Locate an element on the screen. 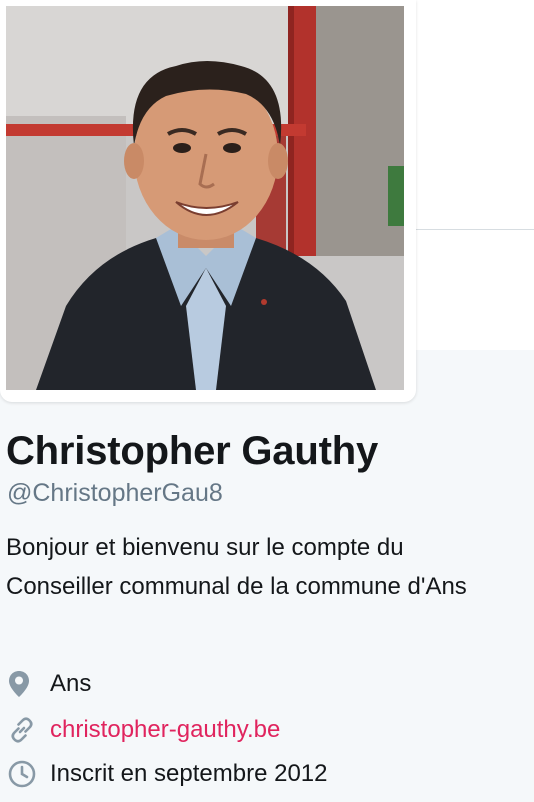 Image resolution: width=534 pixels, height=802 pixels. profile-name: Christopher Gauthy is located at coordinates (192, 451).